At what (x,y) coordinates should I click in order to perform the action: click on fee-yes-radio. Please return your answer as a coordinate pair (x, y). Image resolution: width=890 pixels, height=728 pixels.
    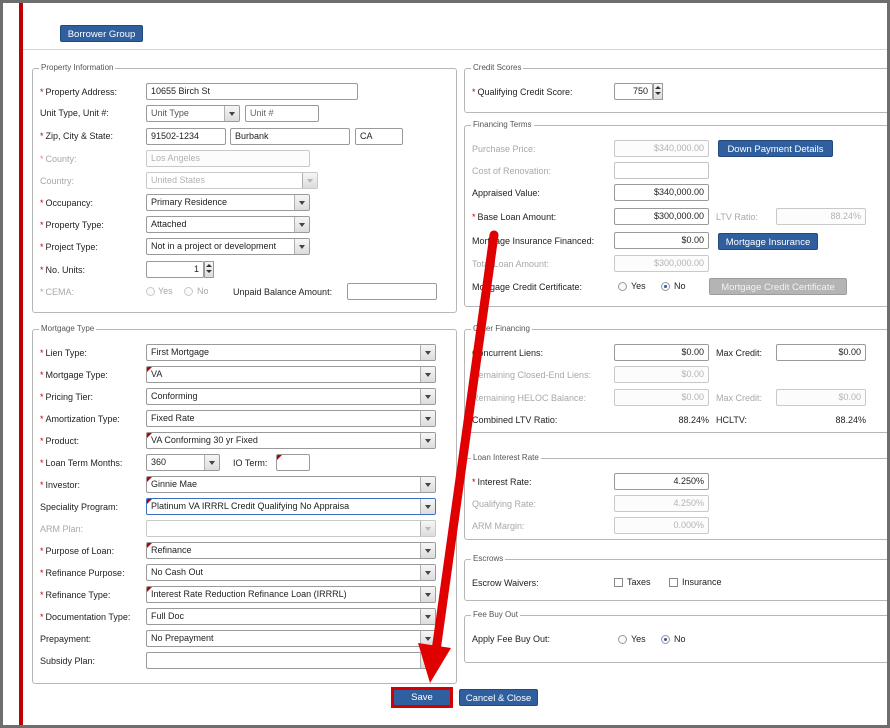
    Looking at the image, I should click on (622, 639).